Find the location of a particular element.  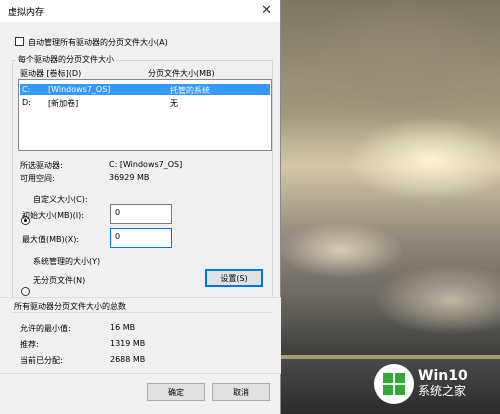

initial-size-input: 0 is located at coordinates (141, 214).